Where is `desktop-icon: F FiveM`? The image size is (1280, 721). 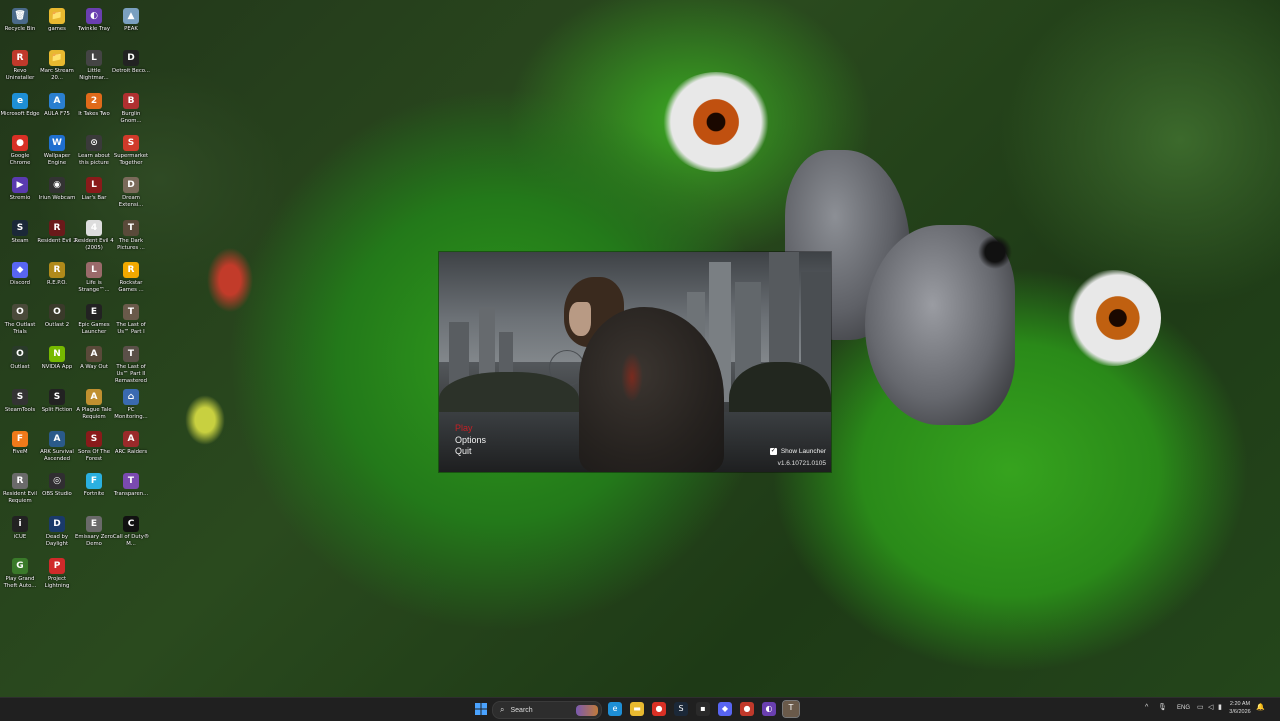 desktop-icon: F FiveM is located at coordinates (20, 449).